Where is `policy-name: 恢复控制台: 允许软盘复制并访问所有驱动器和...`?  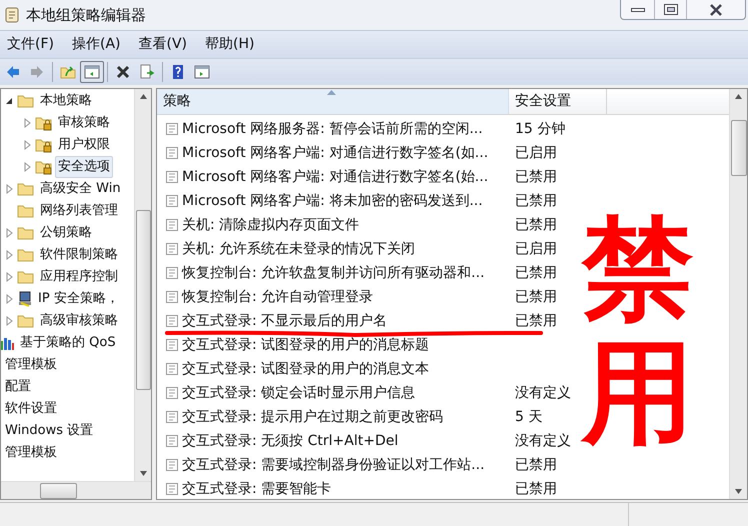
policy-name: 恢复控制台: 允许软盘复制并访问所有驱动器和... is located at coordinates (333, 273).